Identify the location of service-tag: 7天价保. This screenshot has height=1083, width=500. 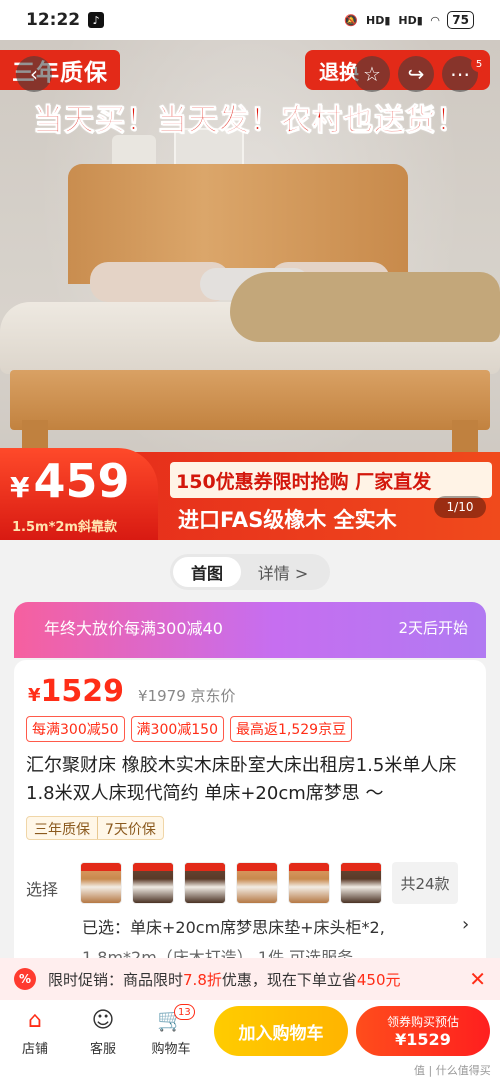
(130, 828).